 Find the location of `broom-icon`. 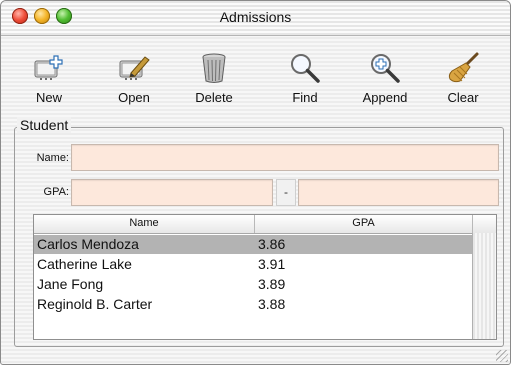

broom-icon is located at coordinates (463, 68).